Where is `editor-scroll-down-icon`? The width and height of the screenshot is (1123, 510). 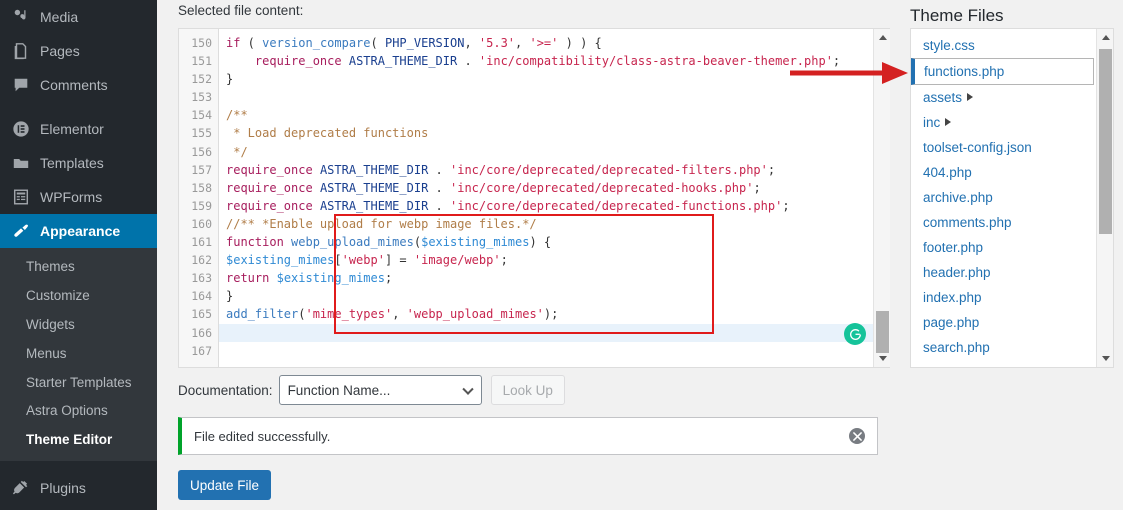
editor-scroll-down-icon is located at coordinates (882, 358).